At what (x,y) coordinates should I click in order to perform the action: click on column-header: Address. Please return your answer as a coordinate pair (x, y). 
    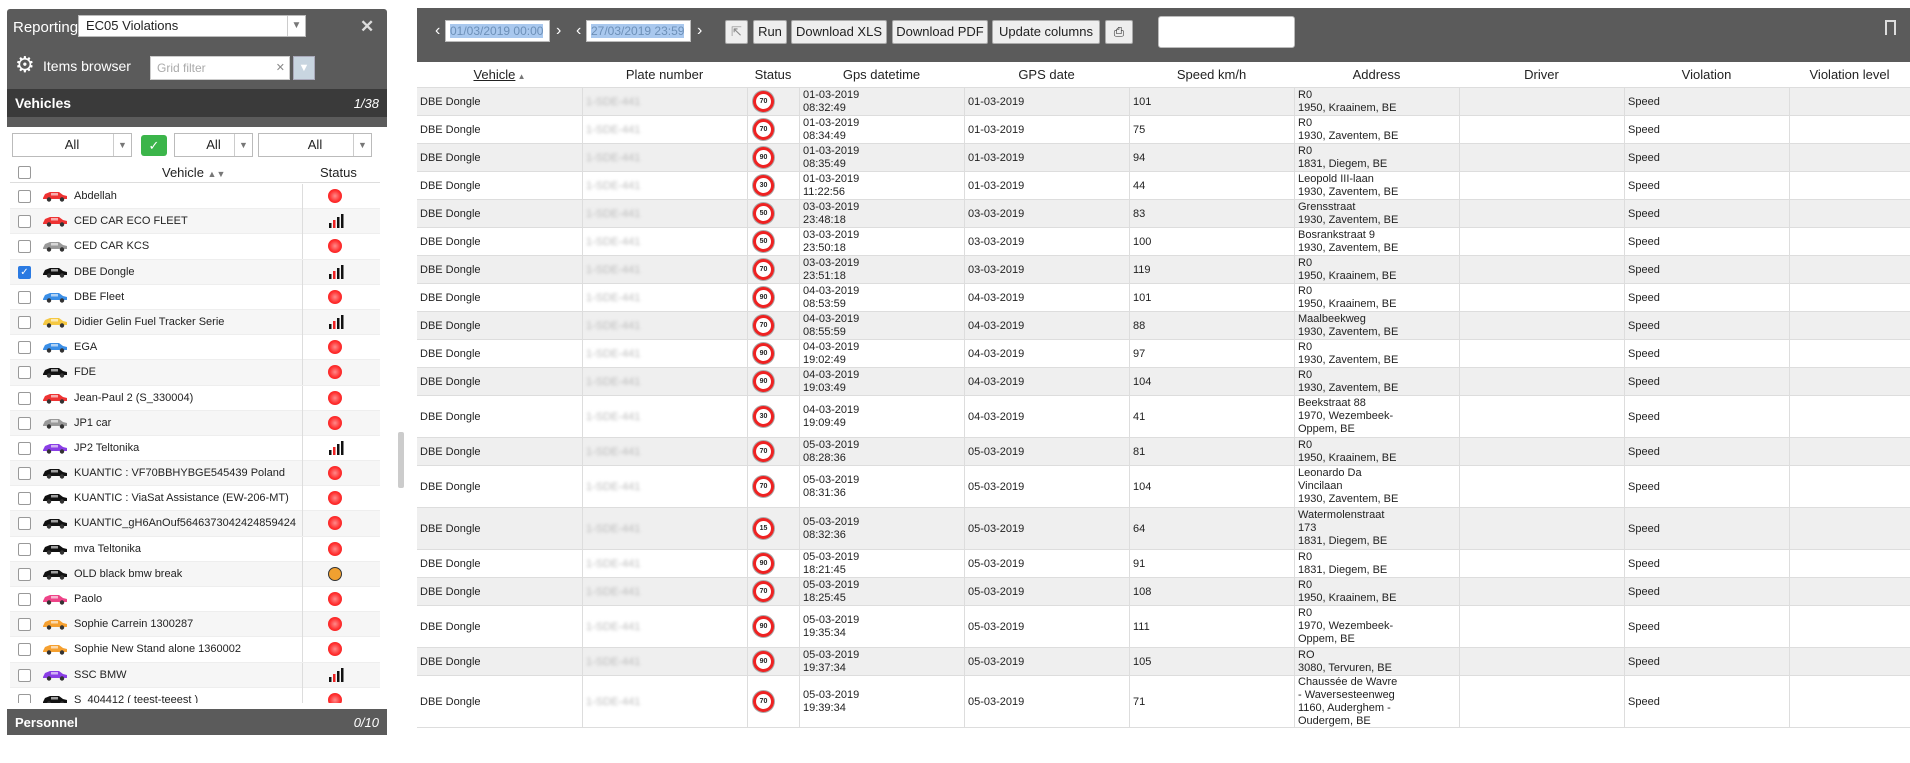
    Looking at the image, I should click on (1376, 74).